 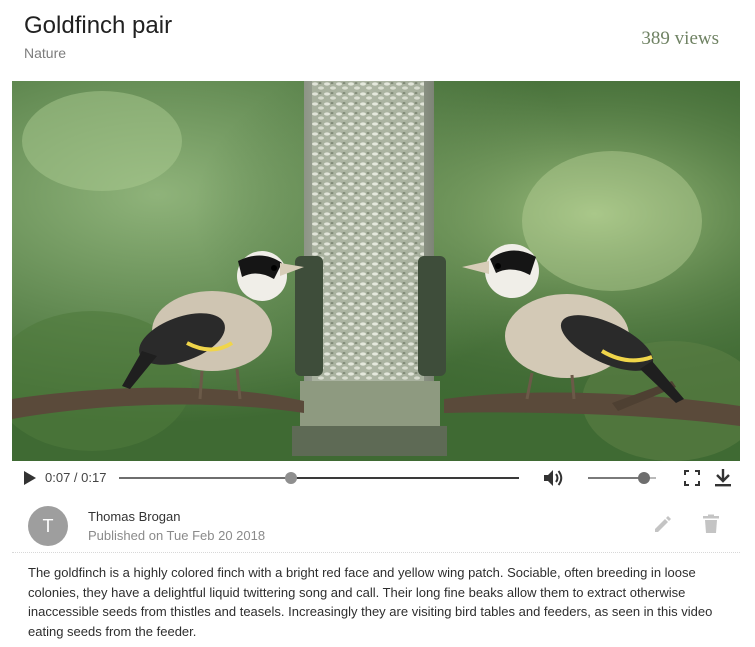 What do you see at coordinates (177, 535) in the screenshot?
I see `publish-date: Published on Tue Feb 20 2018` at bounding box center [177, 535].